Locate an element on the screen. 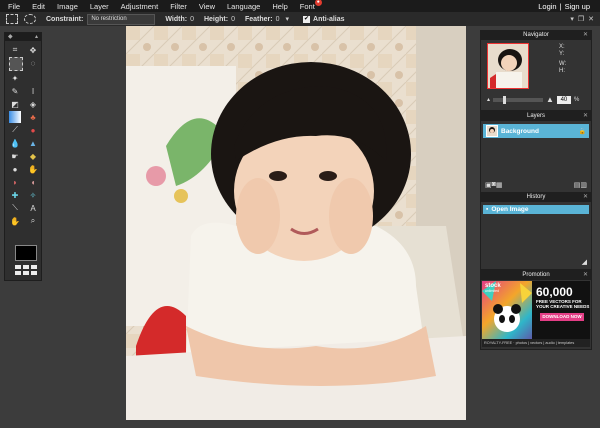 Image resolution: width=600 pixels, height=428 pixels. new-layer-icon: ▤ is located at coordinates (577, 185).